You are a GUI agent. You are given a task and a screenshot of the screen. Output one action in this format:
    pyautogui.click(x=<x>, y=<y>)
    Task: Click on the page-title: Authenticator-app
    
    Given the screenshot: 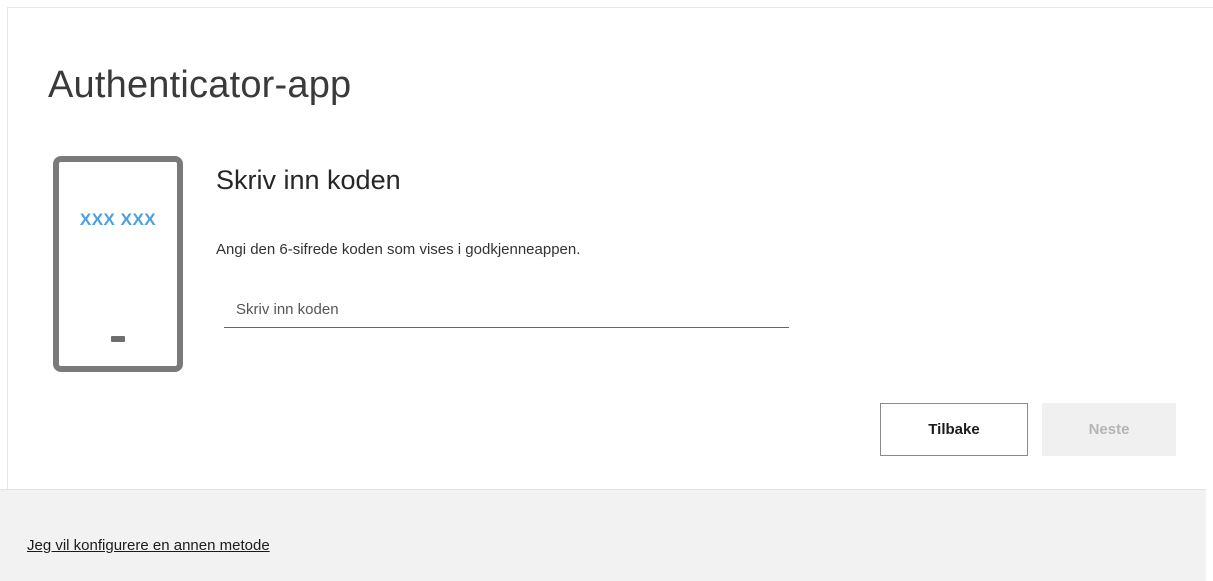 What is the action you would take?
    pyautogui.click(x=200, y=85)
    